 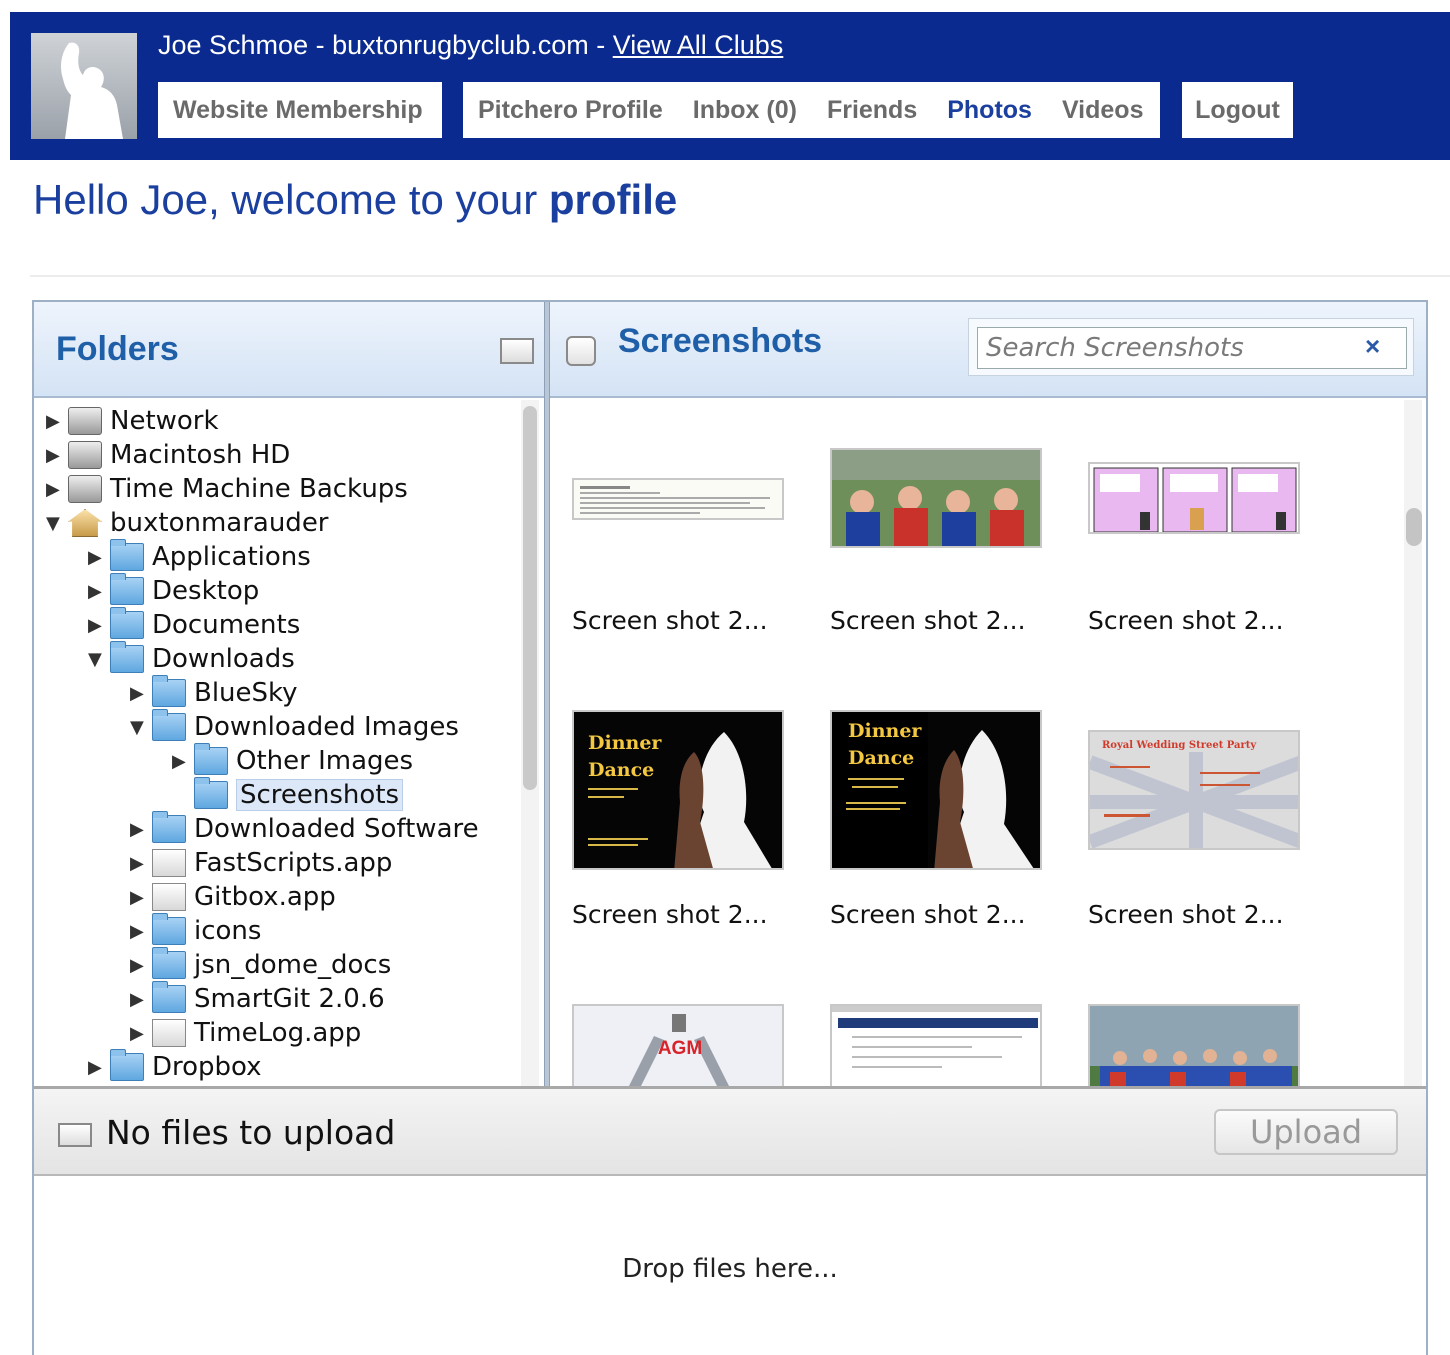 What do you see at coordinates (1103, 110) in the screenshot?
I see `nav-videos: Videos` at bounding box center [1103, 110].